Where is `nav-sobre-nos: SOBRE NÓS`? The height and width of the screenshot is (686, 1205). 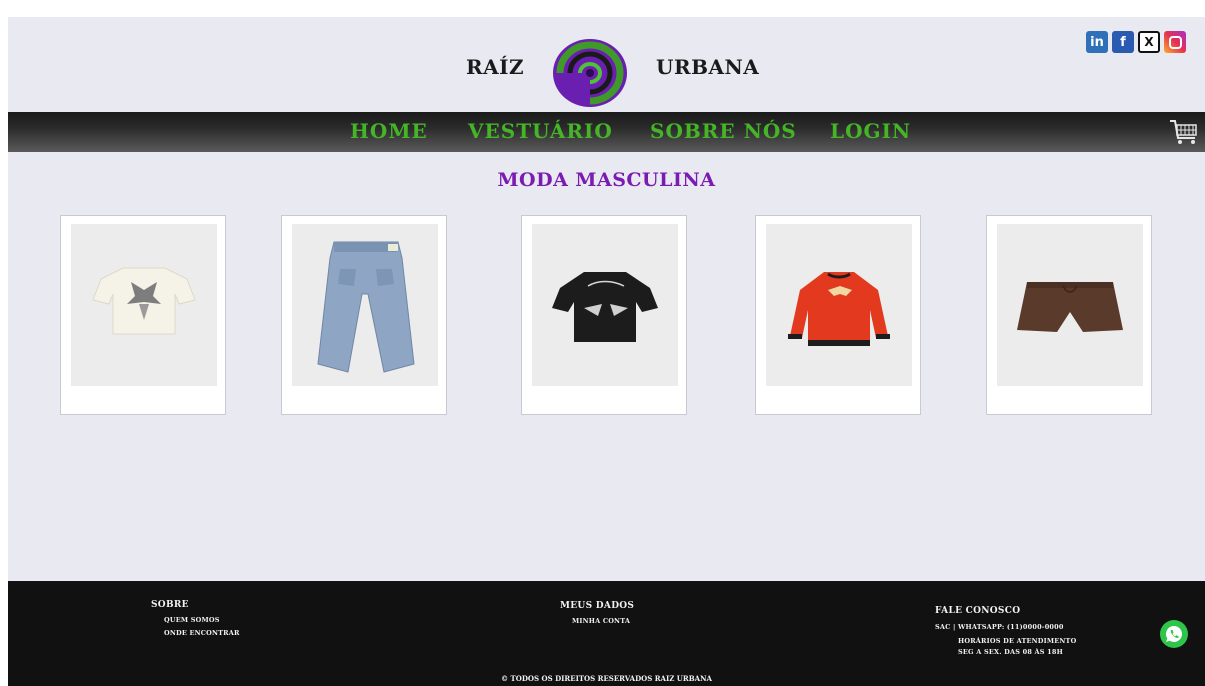 nav-sobre-nos: SOBRE NÓS is located at coordinates (723, 131).